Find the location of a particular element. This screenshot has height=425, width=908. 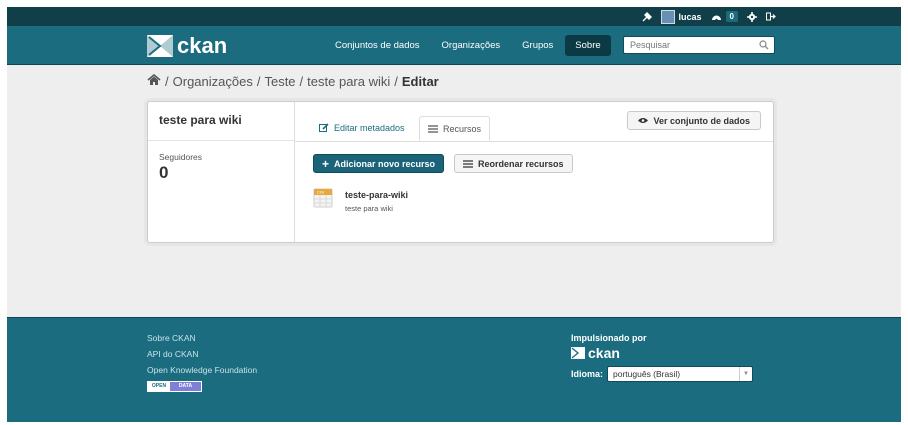

followers-count: 0 is located at coordinates (164, 172).